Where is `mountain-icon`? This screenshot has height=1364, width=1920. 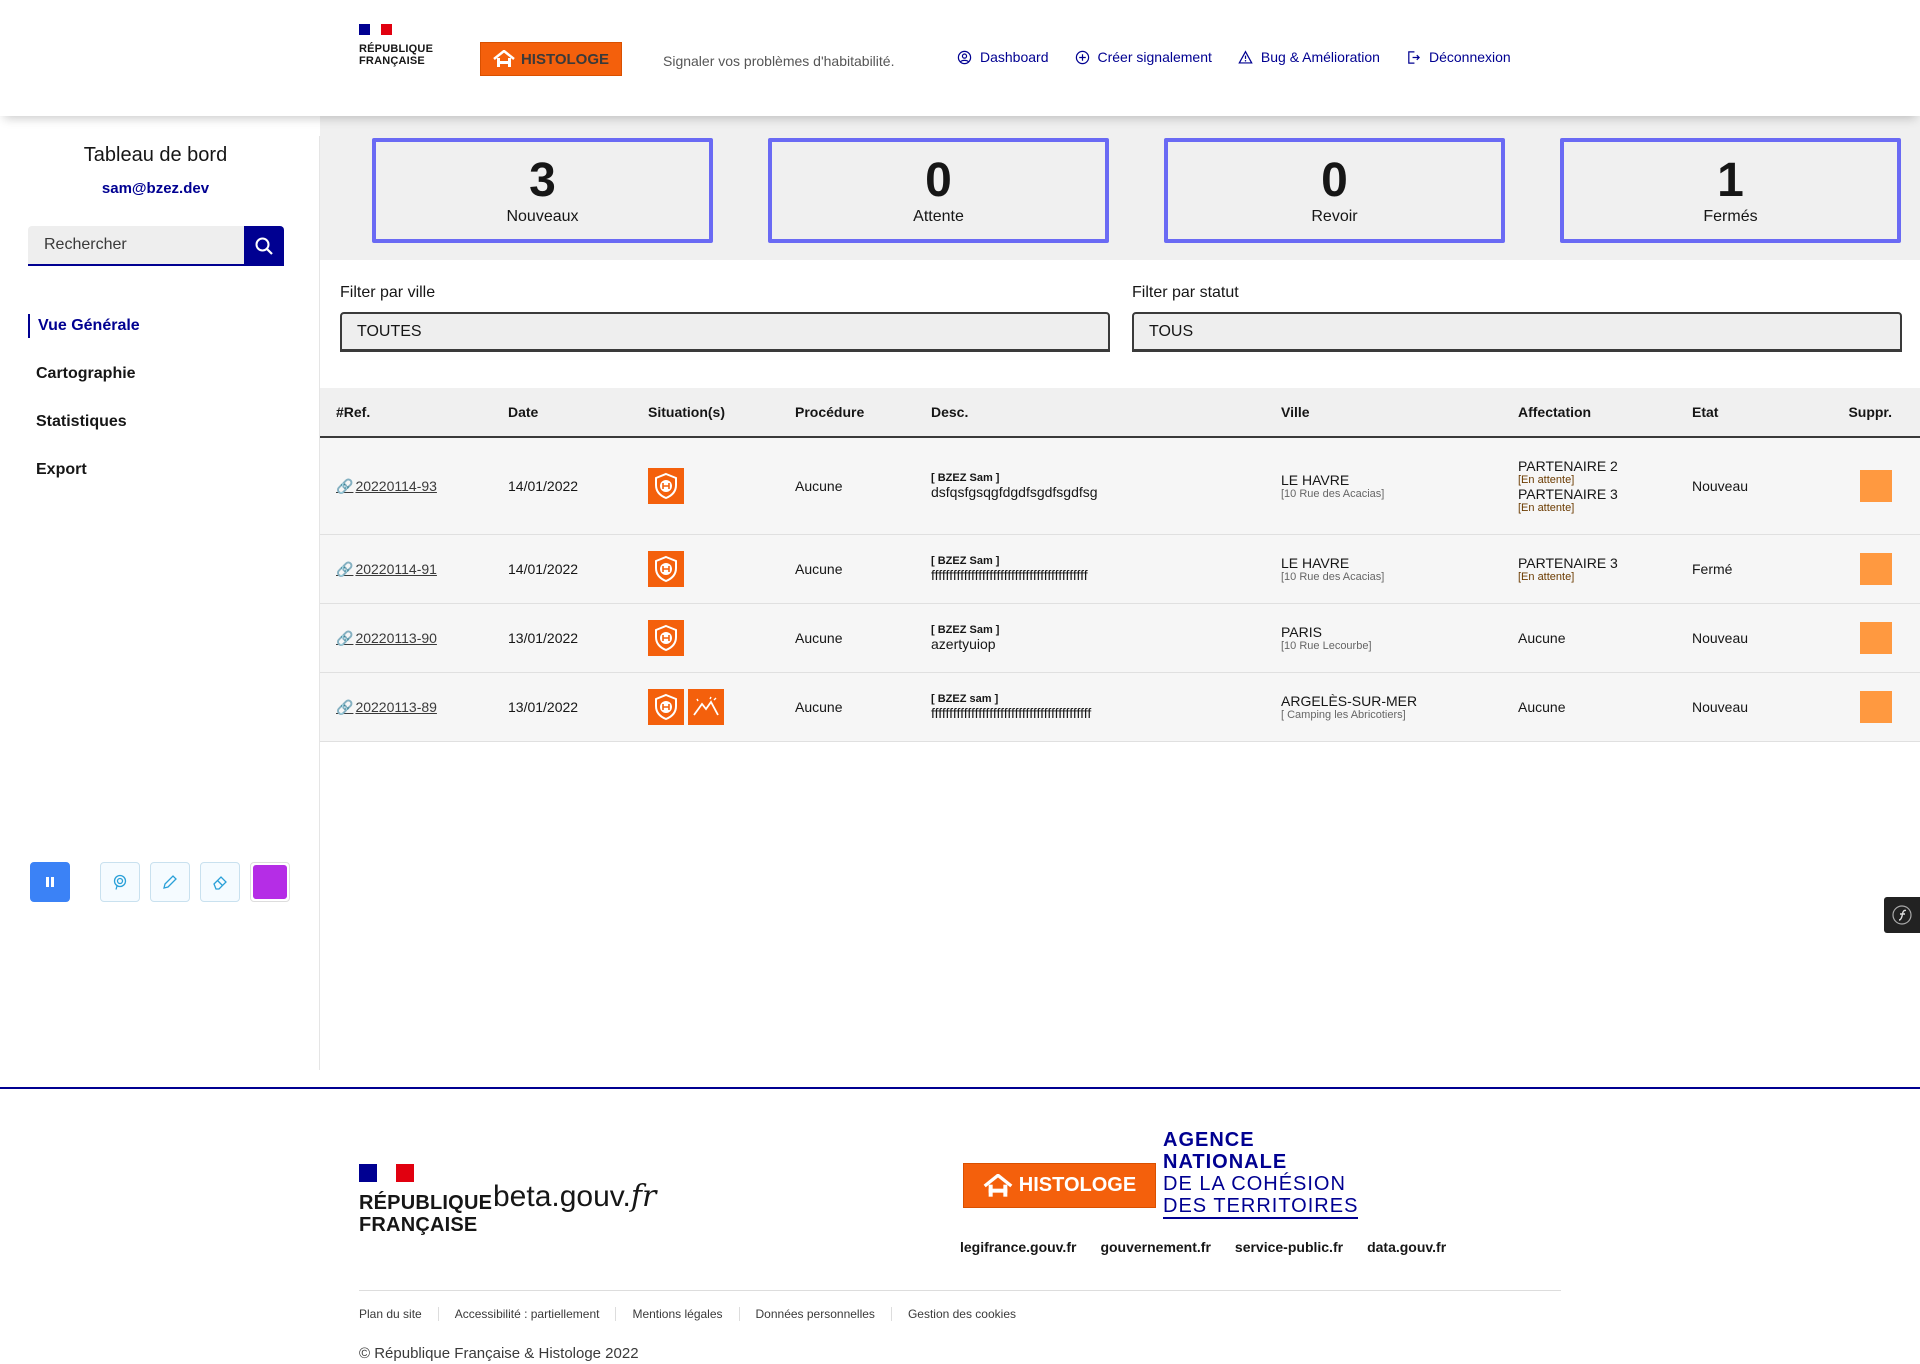
mountain-icon is located at coordinates (706, 707).